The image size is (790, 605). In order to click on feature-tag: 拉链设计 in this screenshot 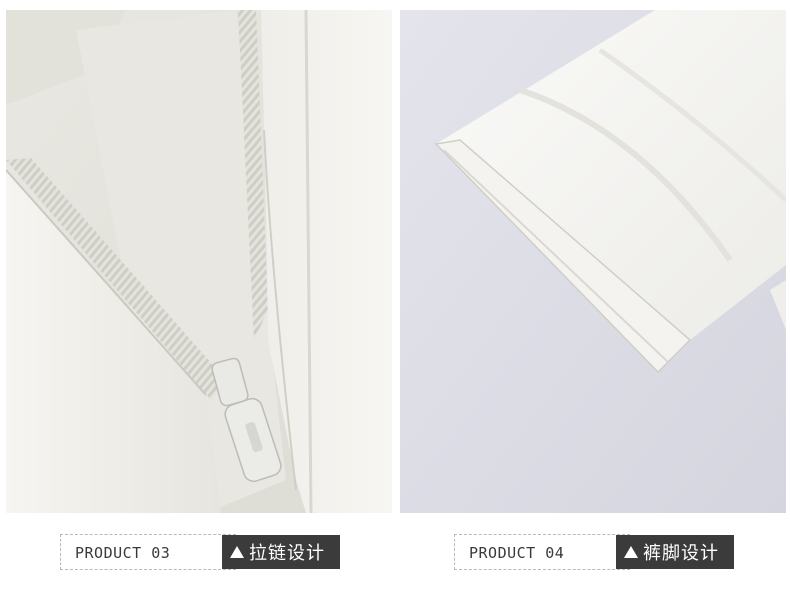, I will do `click(281, 552)`.